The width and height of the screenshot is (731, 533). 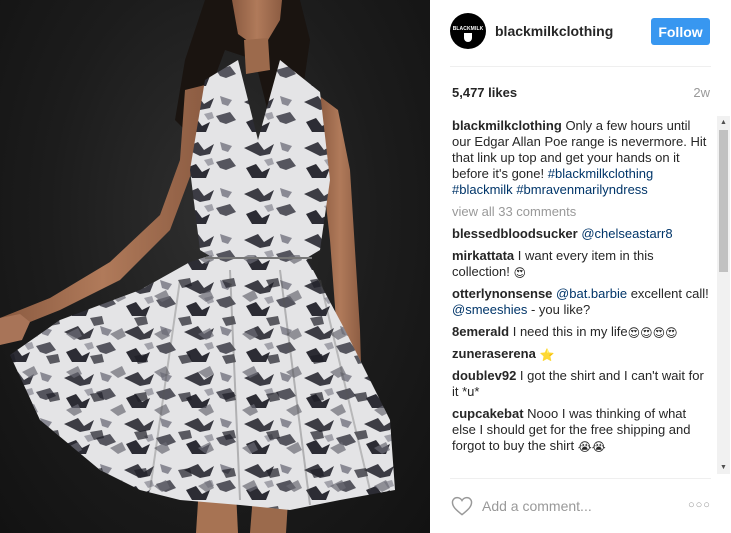 I want to click on comments-scrollbar: ▲ ▼, so click(x=723, y=295).